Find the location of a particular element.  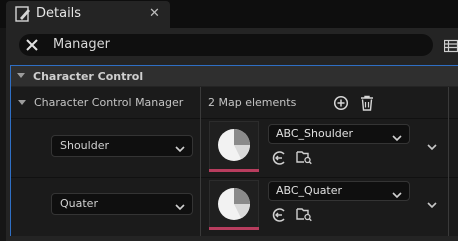

asset-dropdown: ABC_Quater is located at coordinates (339, 191).